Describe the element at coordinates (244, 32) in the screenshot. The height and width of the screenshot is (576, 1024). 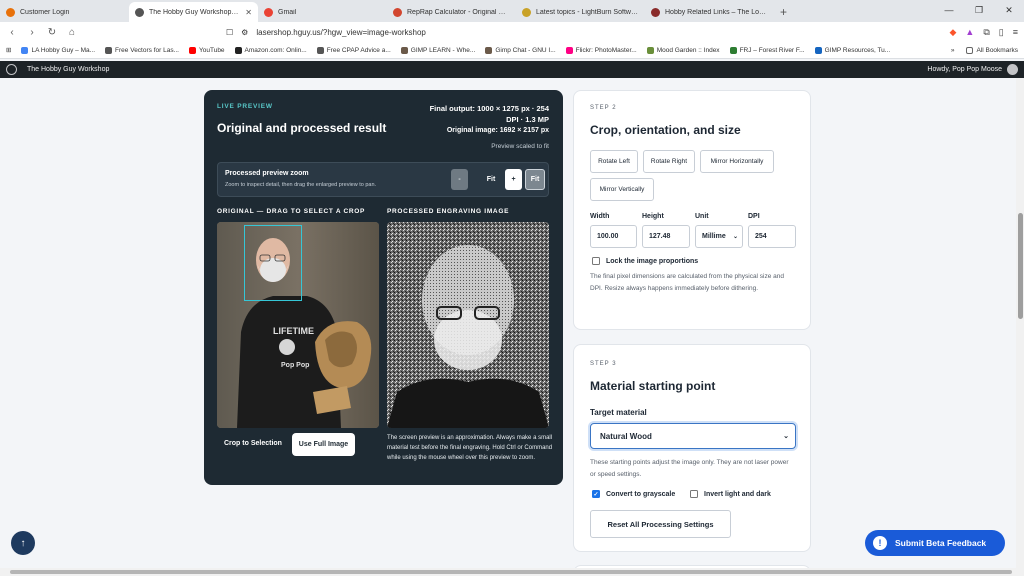
I see `site-info-icon: ⚙` at that location.